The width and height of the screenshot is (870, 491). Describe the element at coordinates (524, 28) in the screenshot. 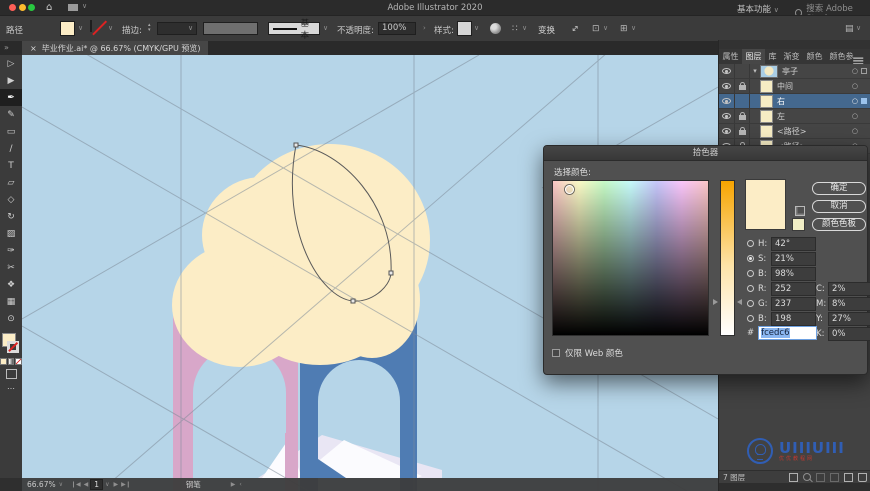

I see `align-caret-icon: ∨` at that location.